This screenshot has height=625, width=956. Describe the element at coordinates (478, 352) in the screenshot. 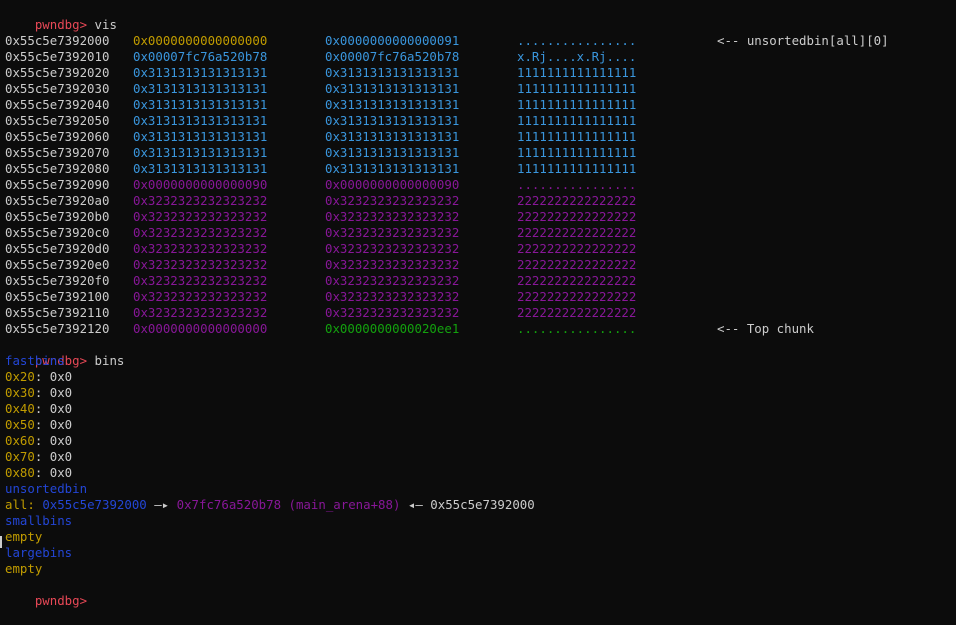

I see `prompt-line-bins: pwndbg> bins` at that location.